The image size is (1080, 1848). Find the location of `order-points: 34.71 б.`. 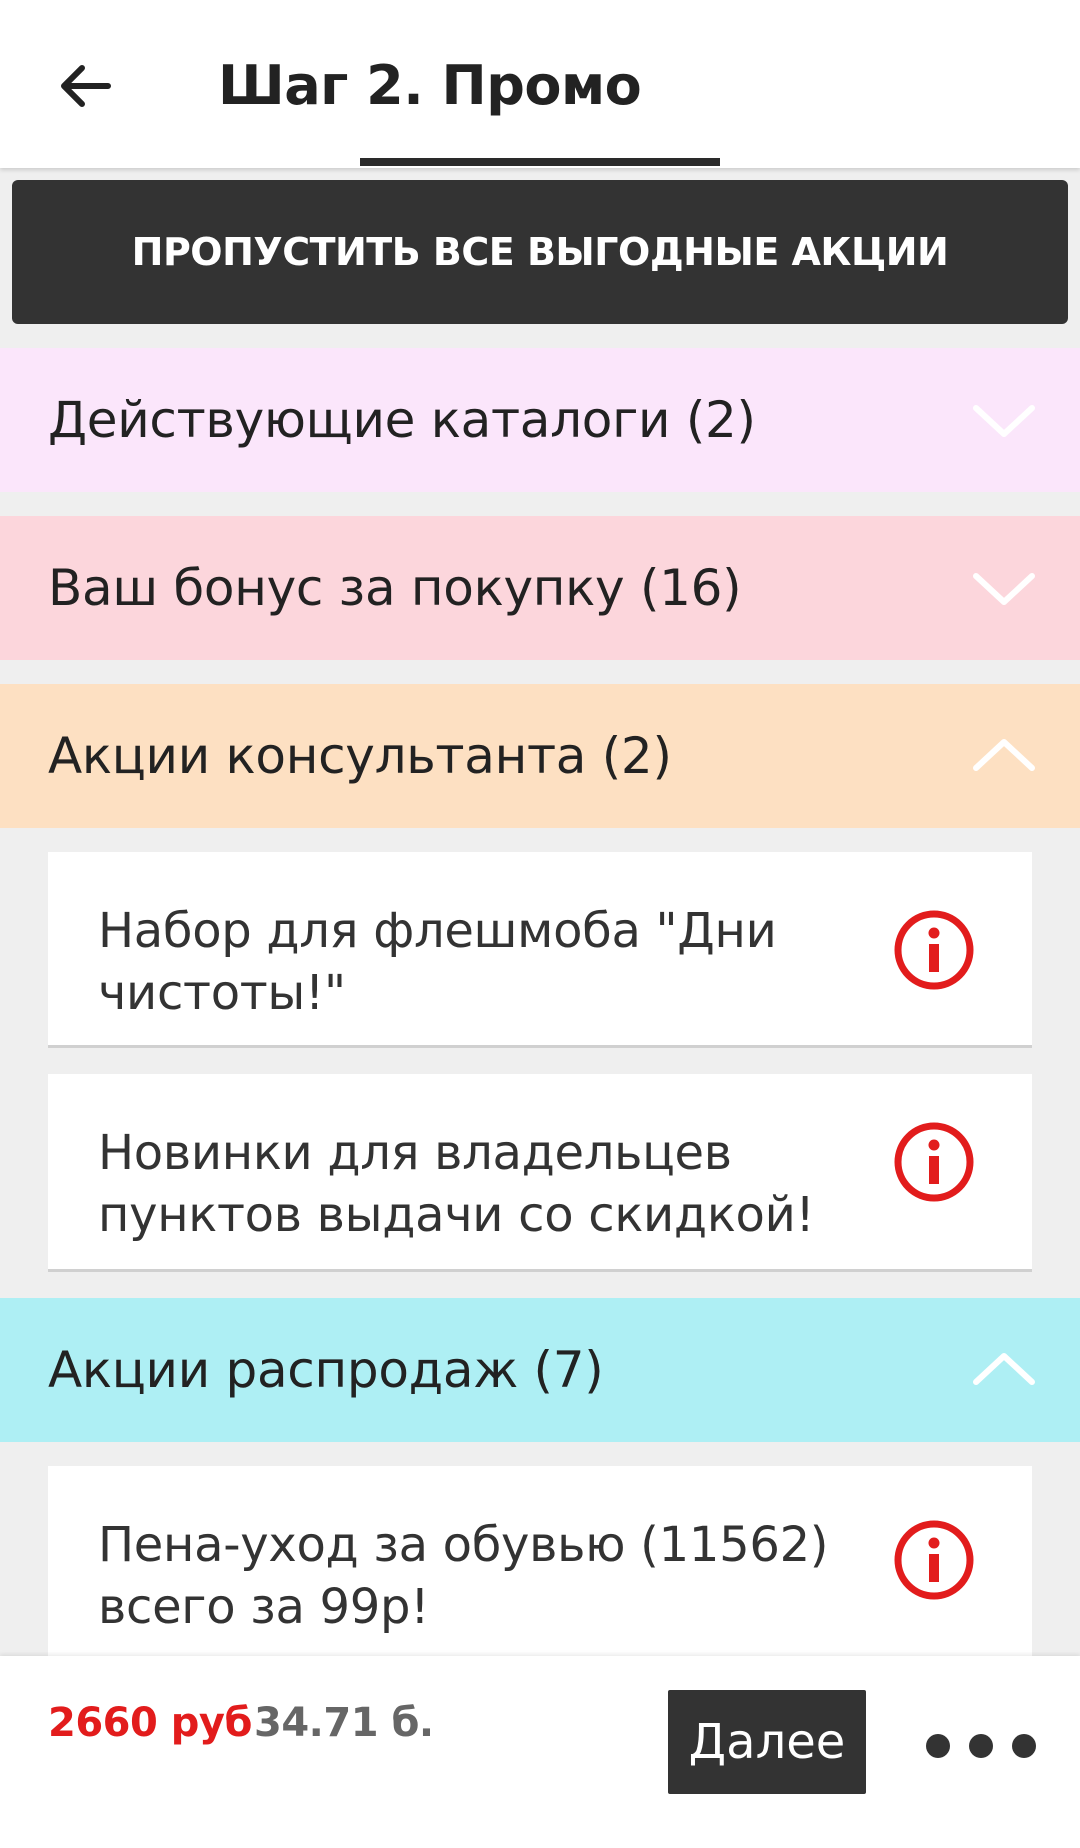

order-points: 34.71 б. is located at coordinates (344, 1723).